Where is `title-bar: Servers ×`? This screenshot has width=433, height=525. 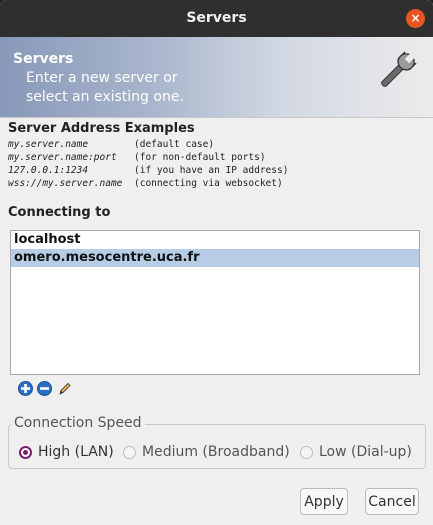 title-bar: Servers × is located at coordinates (216, 18).